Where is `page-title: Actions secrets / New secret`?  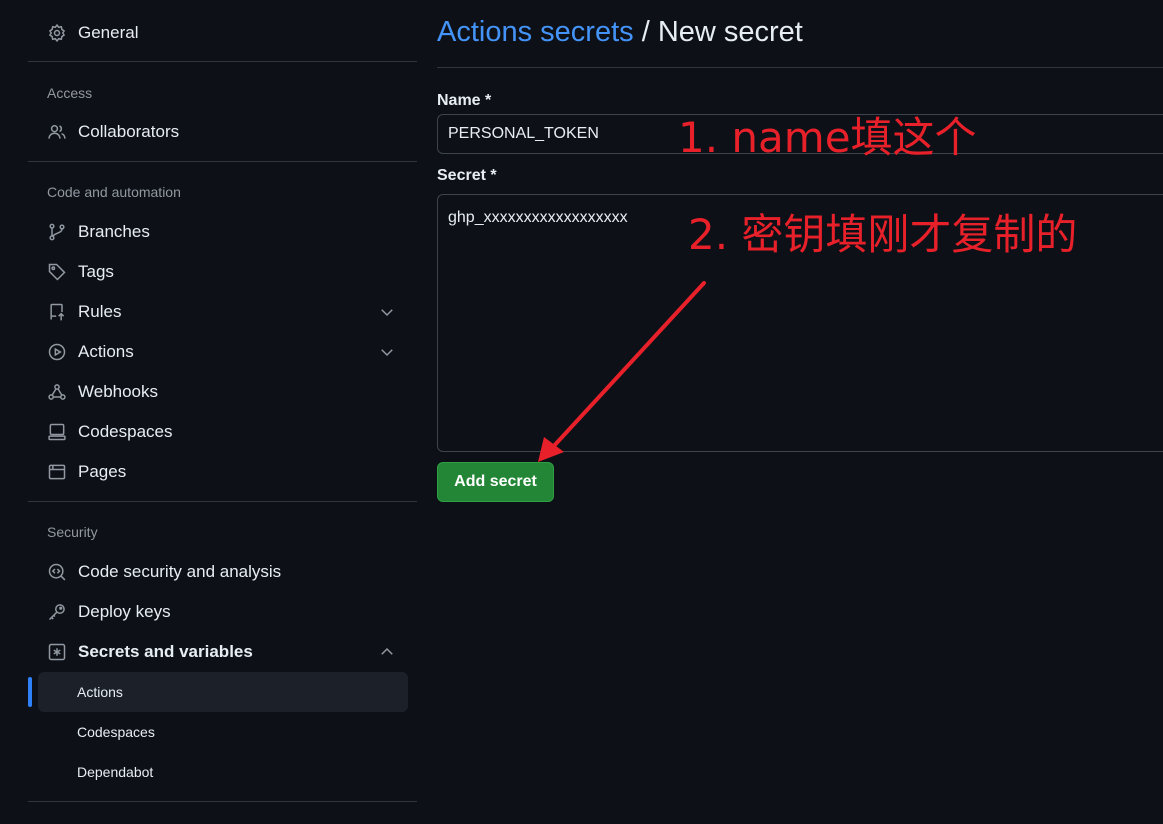
page-title: Actions secrets / New secret is located at coordinates (620, 32).